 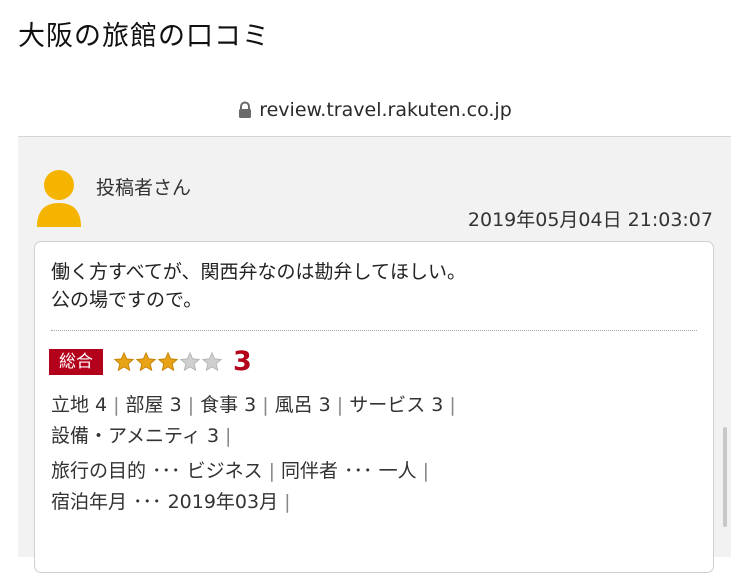 What do you see at coordinates (349, 471) in the screenshot?
I see `trip-companion: 同伴者 ･･･ 一人` at bounding box center [349, 471].